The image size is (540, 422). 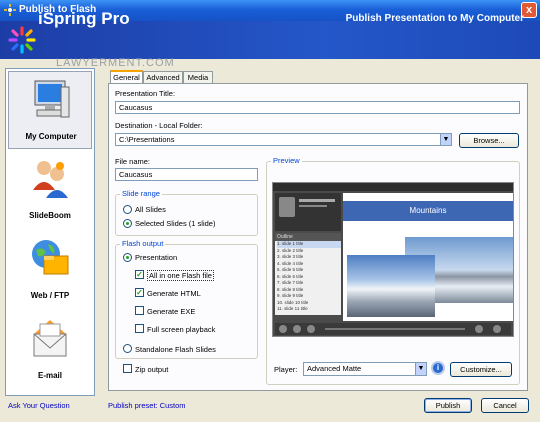 What do you see at coordinates (152, 369) in the screenshot?
I see `zip-output-label: Zip output` at bounding box center [152, 369].